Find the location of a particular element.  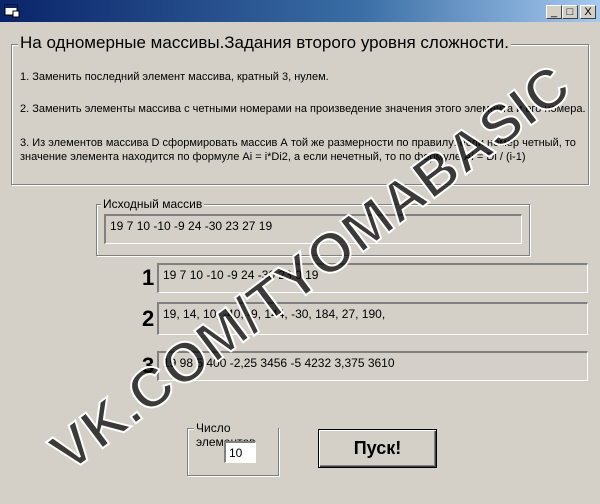

source-array-field: 19 7 10 -10 -9 24 -30 23 27 19 is located at coordinates (313, 229).